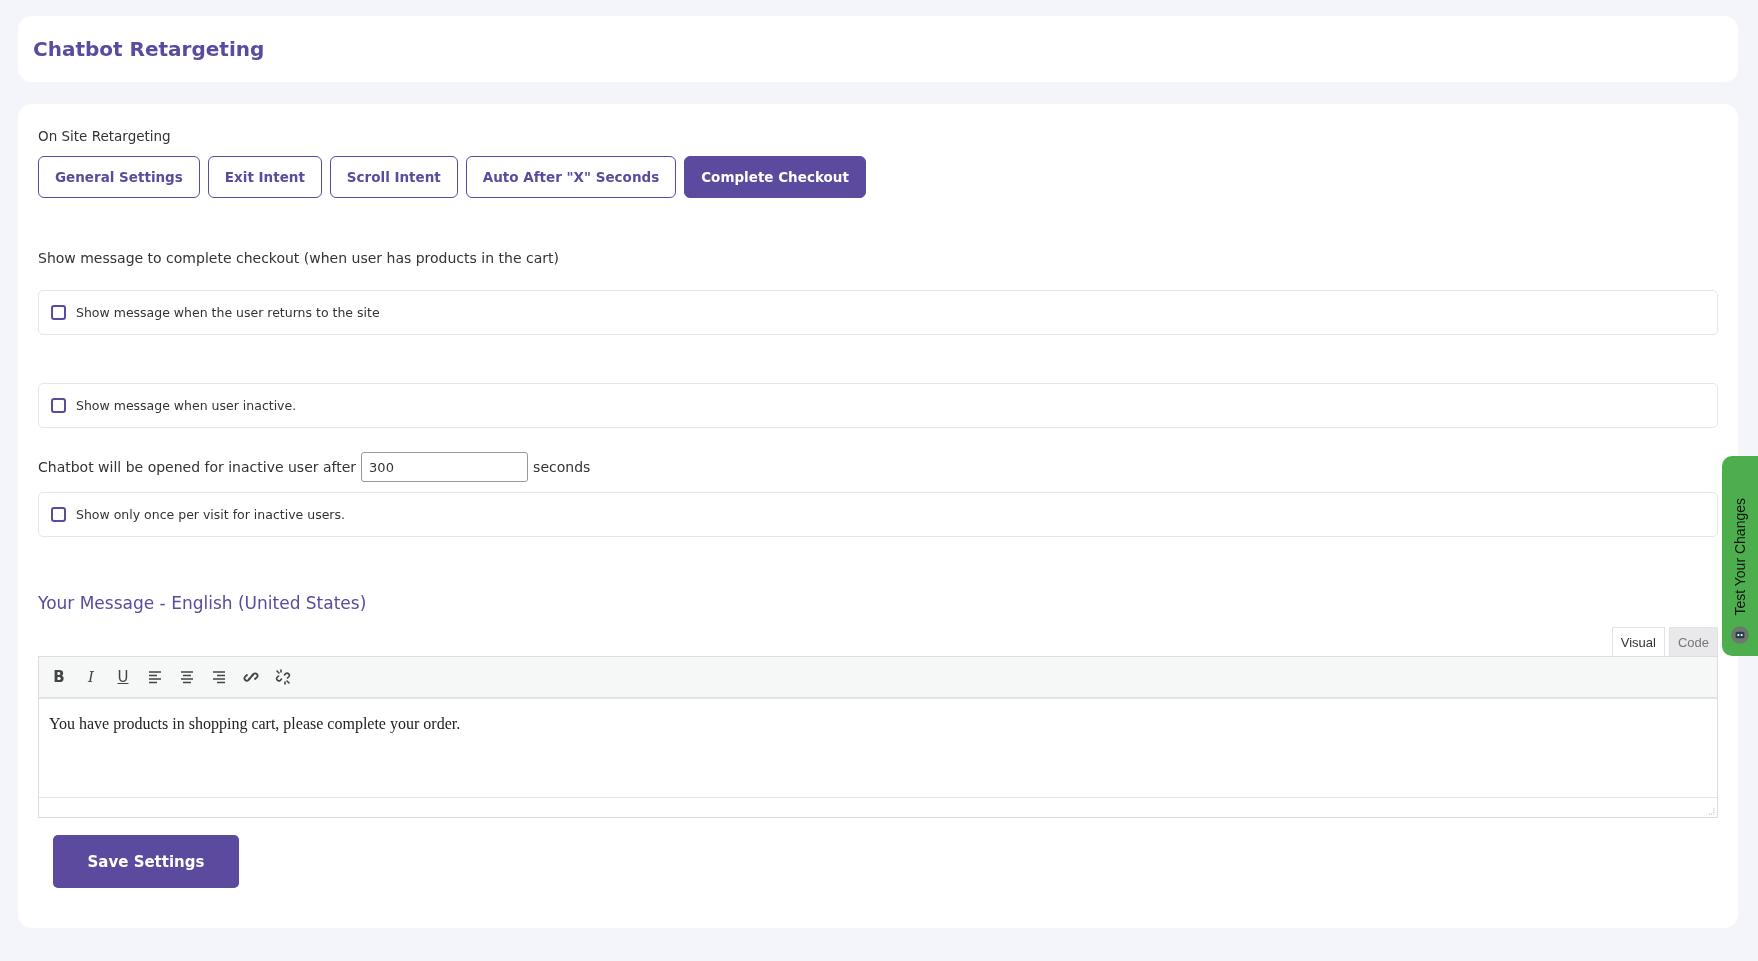 This screenshot has height=961, width=1758. I want to click on description: Show message to complete checkout (when user has products in the cart), so click(299, 258).